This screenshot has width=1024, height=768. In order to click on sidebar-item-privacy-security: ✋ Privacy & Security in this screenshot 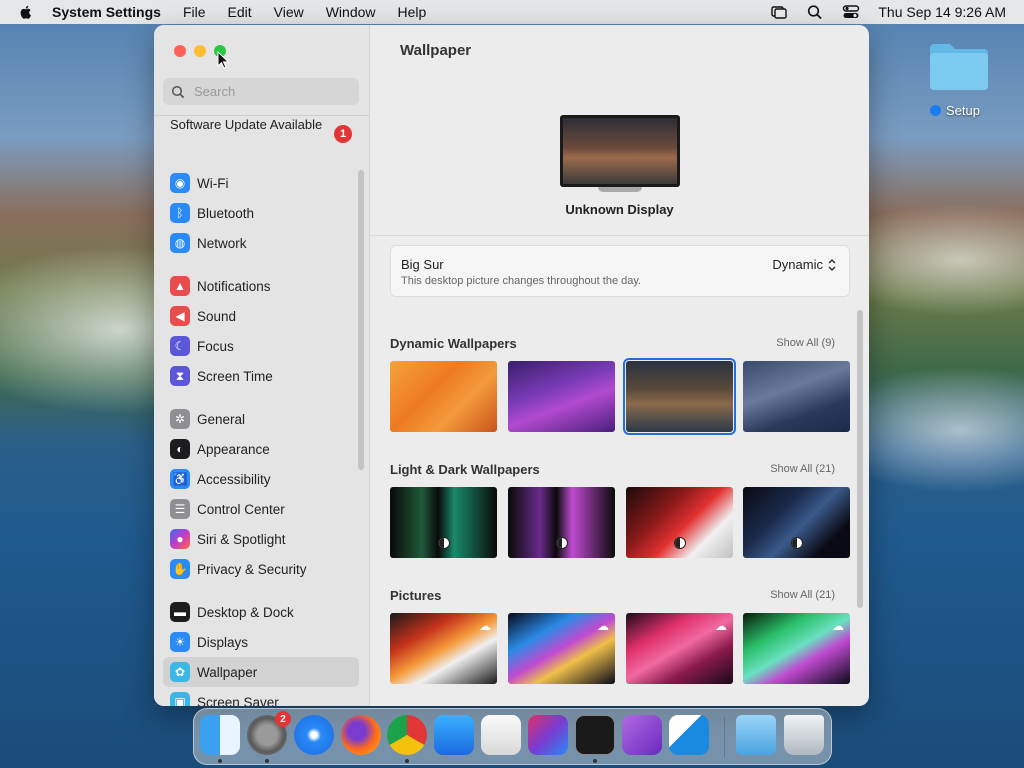, I will do `click(261, 569)`.